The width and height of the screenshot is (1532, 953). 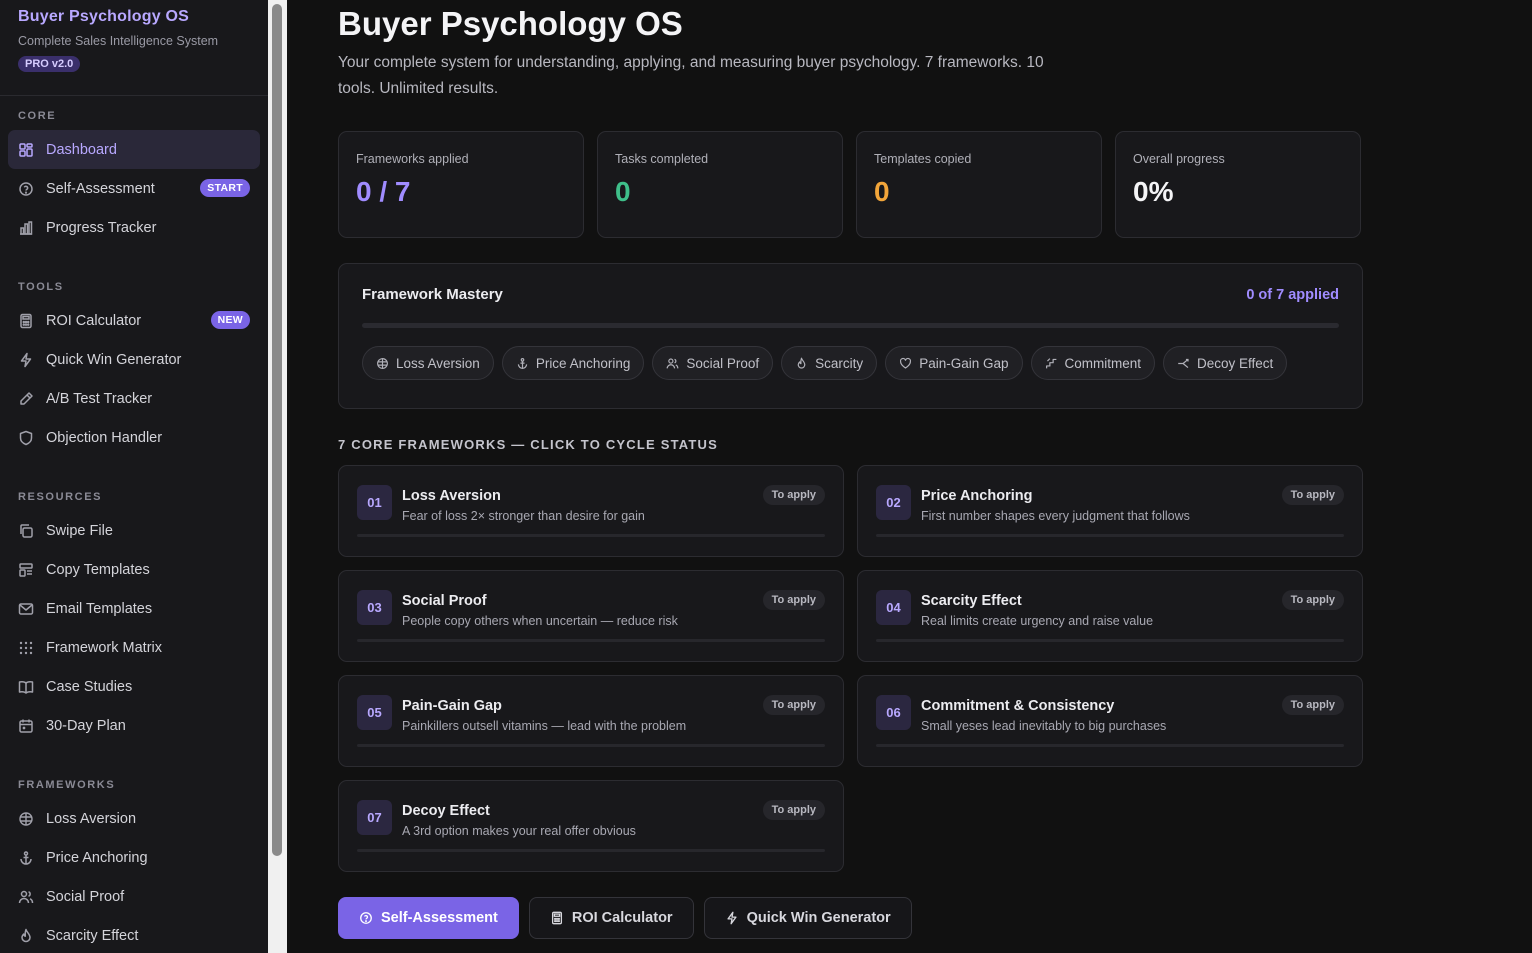 I want to click on sidebar-item-email-templates: Email Templates, so click(x=134, y=608).